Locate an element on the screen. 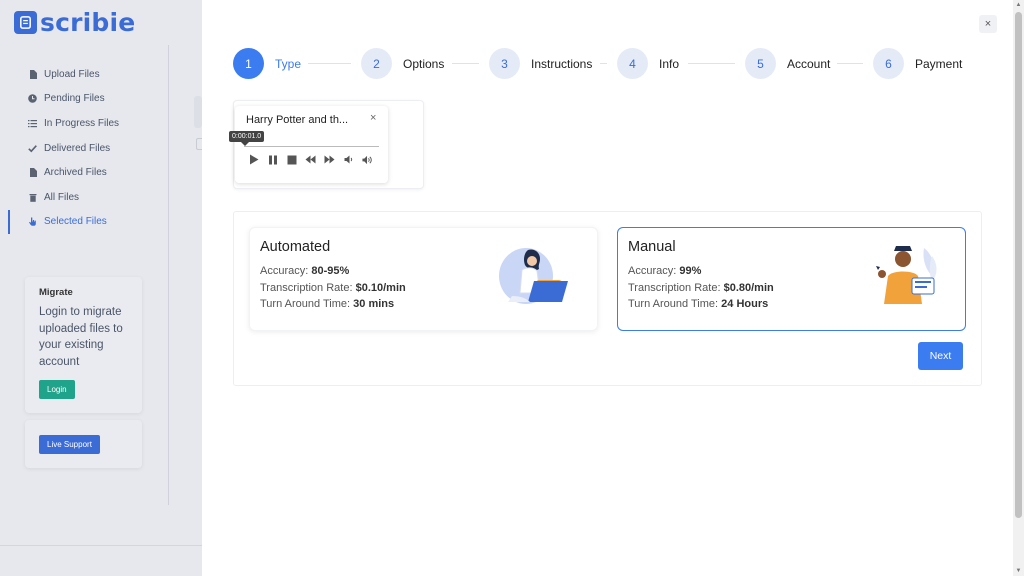 The height and width of the screenshot is (576, 1024). step-label: Options is located at coordinates (424, 63).